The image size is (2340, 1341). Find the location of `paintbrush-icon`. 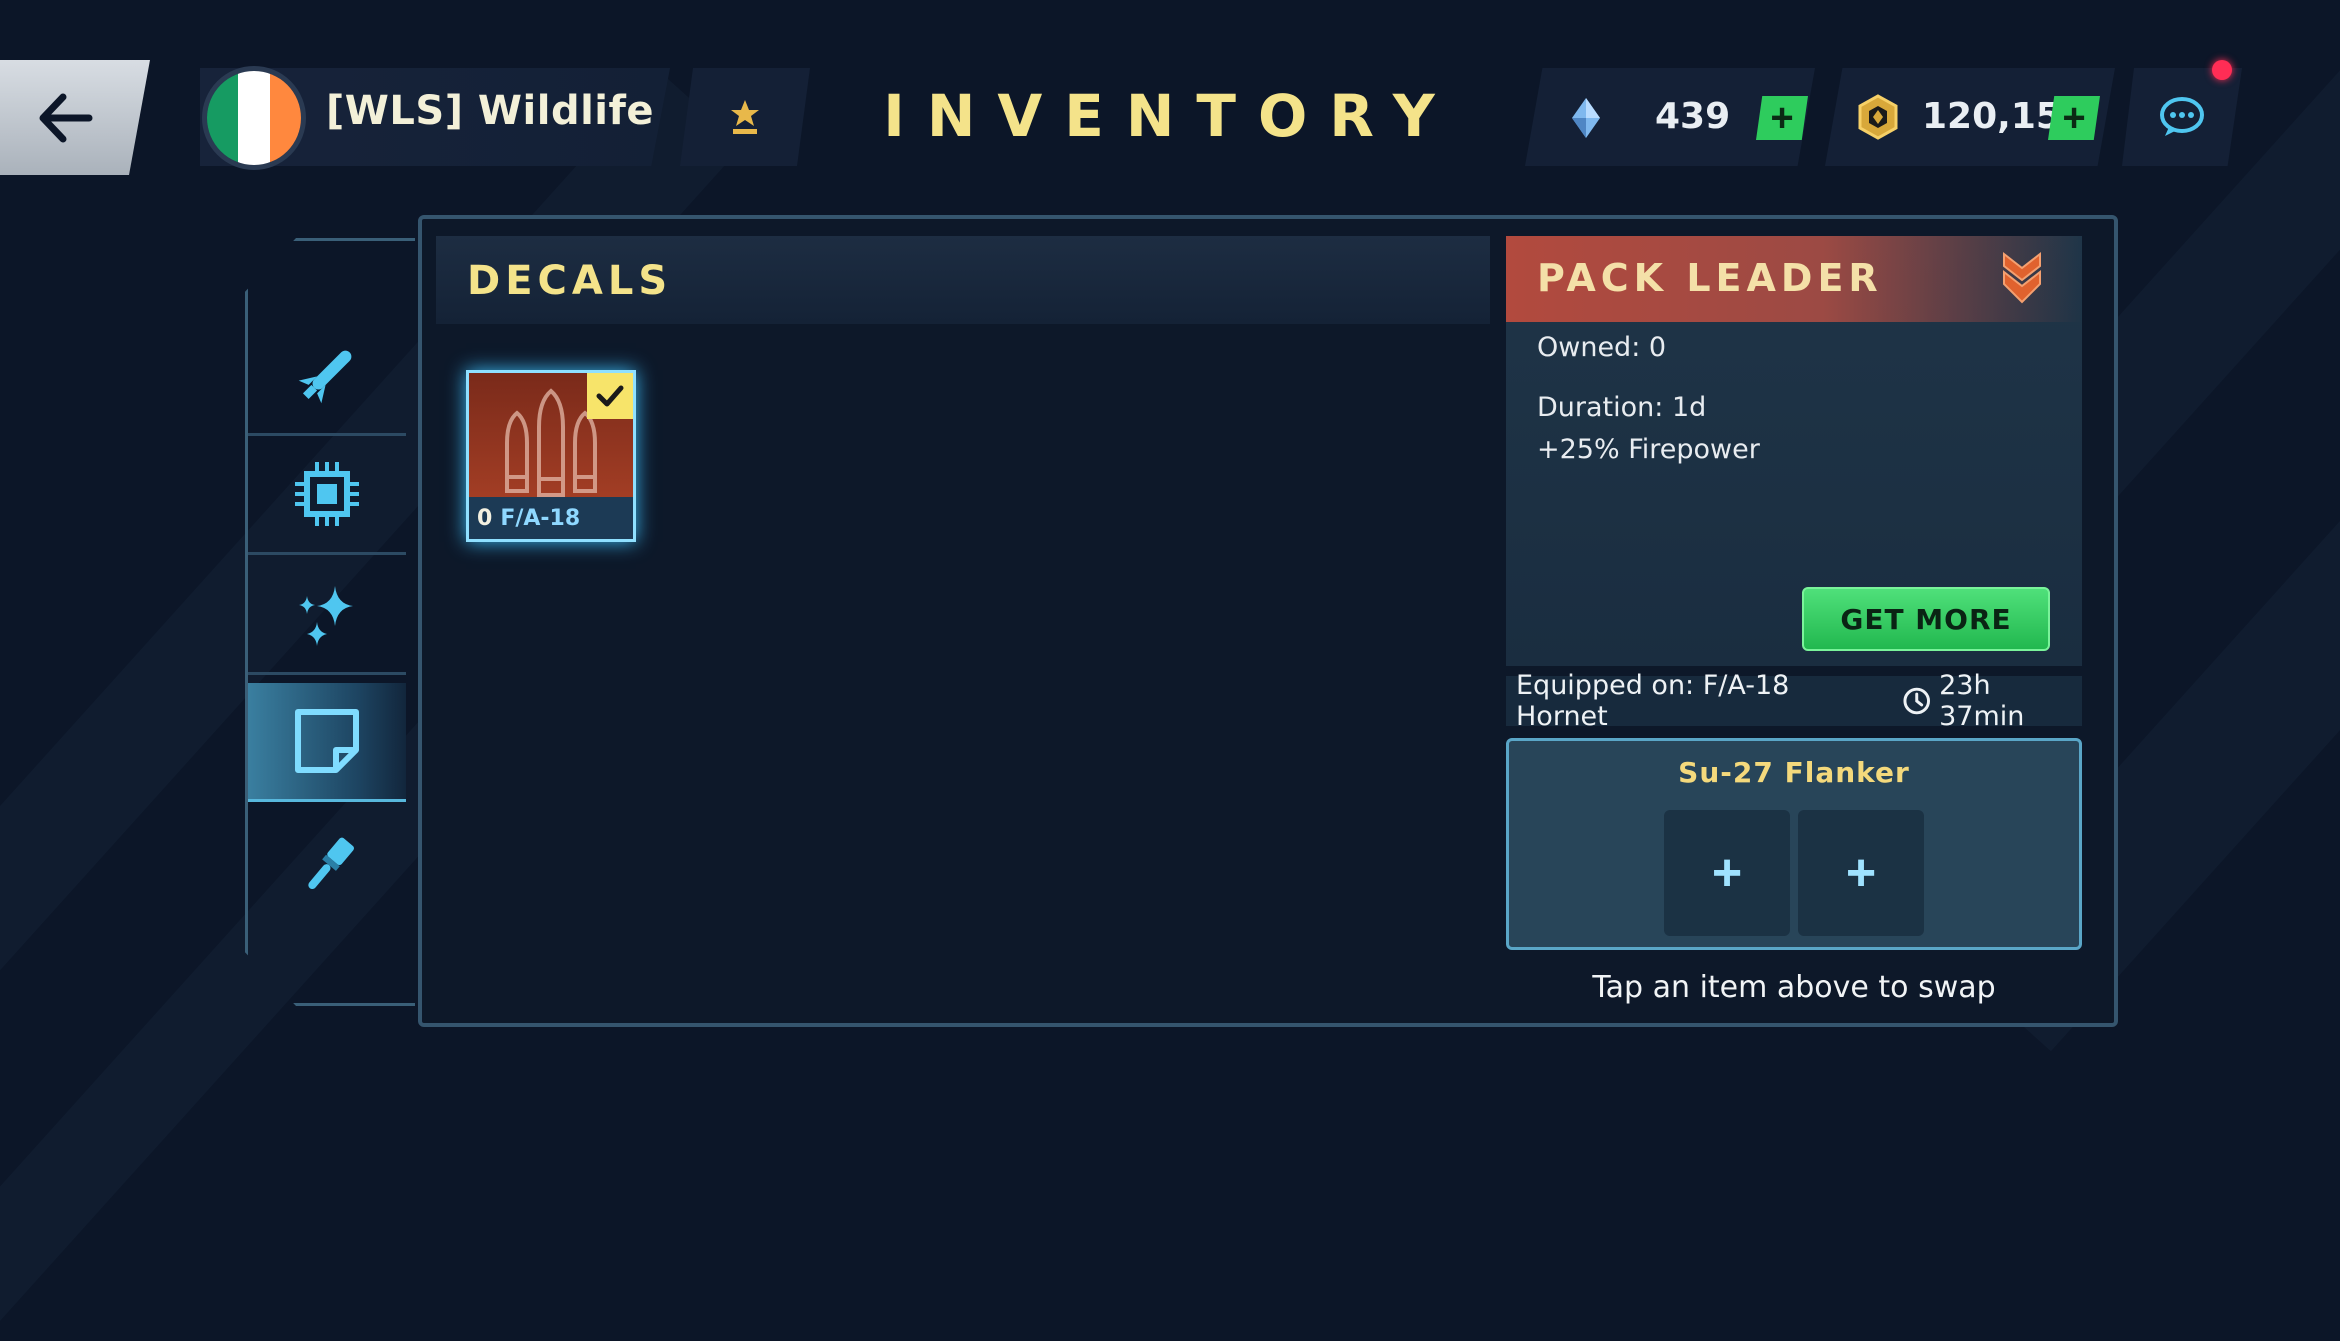

paintbrush-icon is located at coordinates (331, 863).